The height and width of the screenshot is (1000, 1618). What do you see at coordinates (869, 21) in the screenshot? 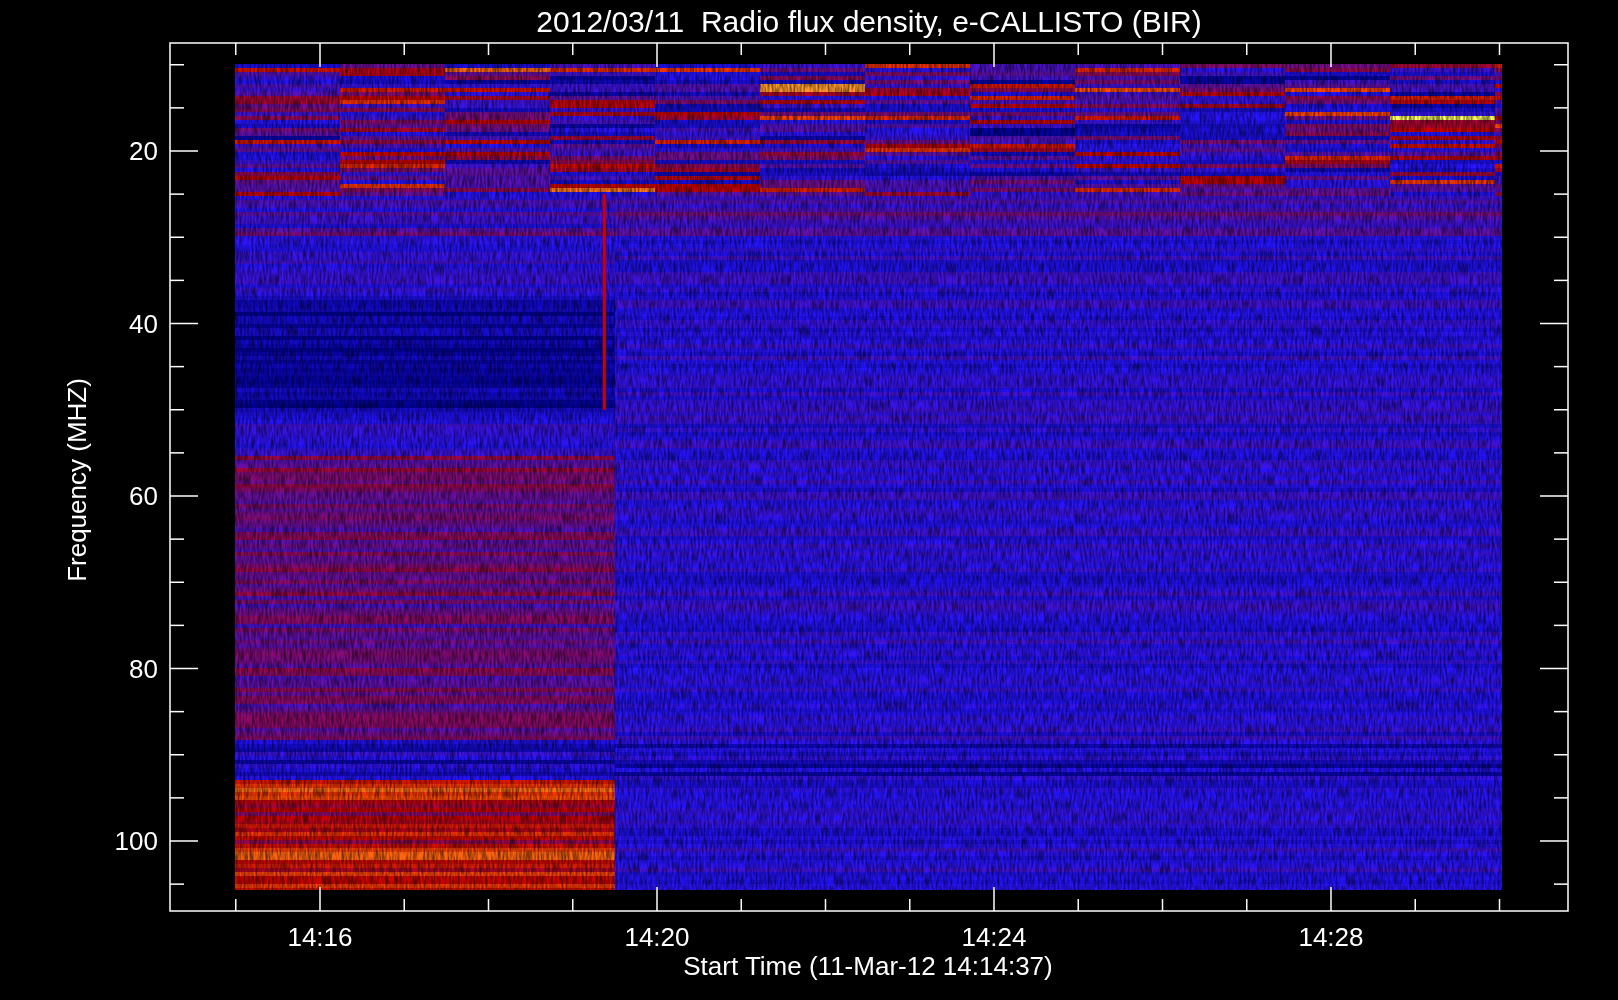
I see `chart-title: 2012/03/11 Radio flux density, e-CALLISTO (BIR)` at bounding box center [869, 21].